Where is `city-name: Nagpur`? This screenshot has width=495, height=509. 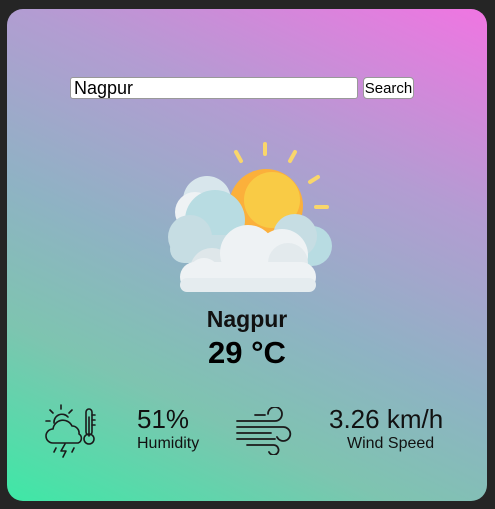 city-name: Nagpur is located at coordinates (247, 319).